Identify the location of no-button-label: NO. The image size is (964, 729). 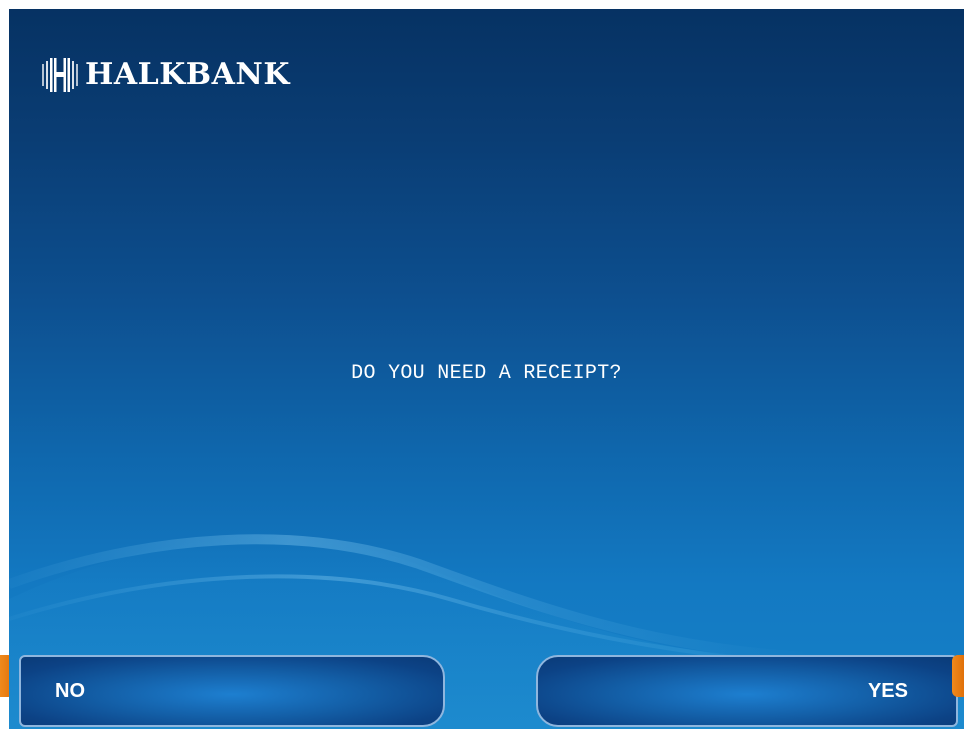
(70, 690).